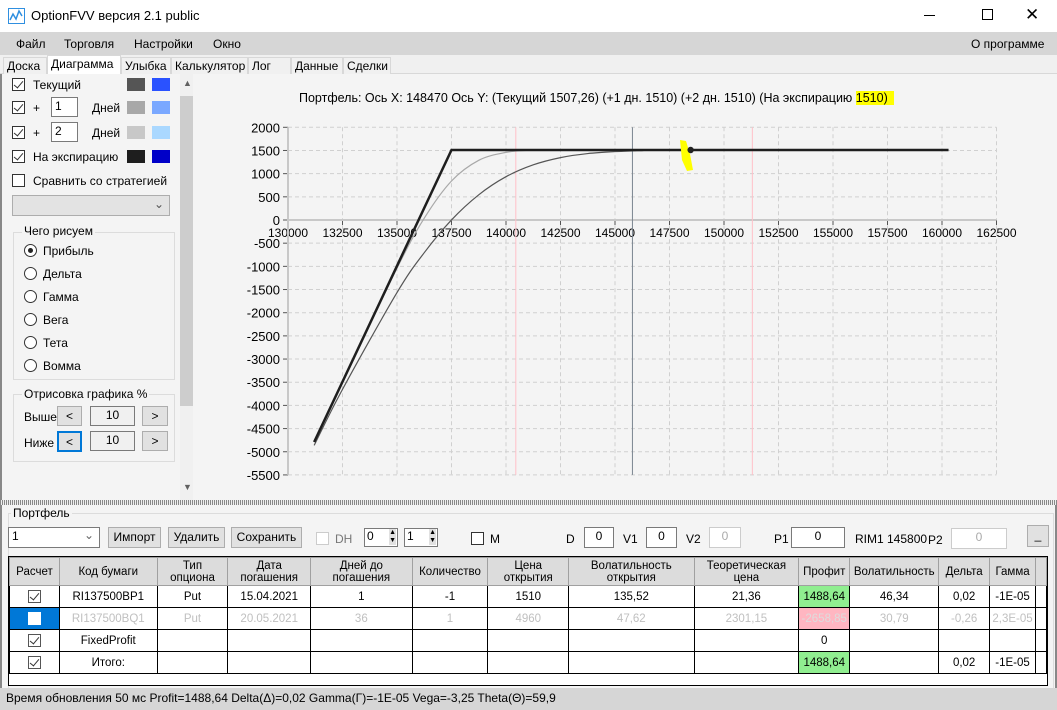  I want to click on column-header: Расчет, so click(34, 571).